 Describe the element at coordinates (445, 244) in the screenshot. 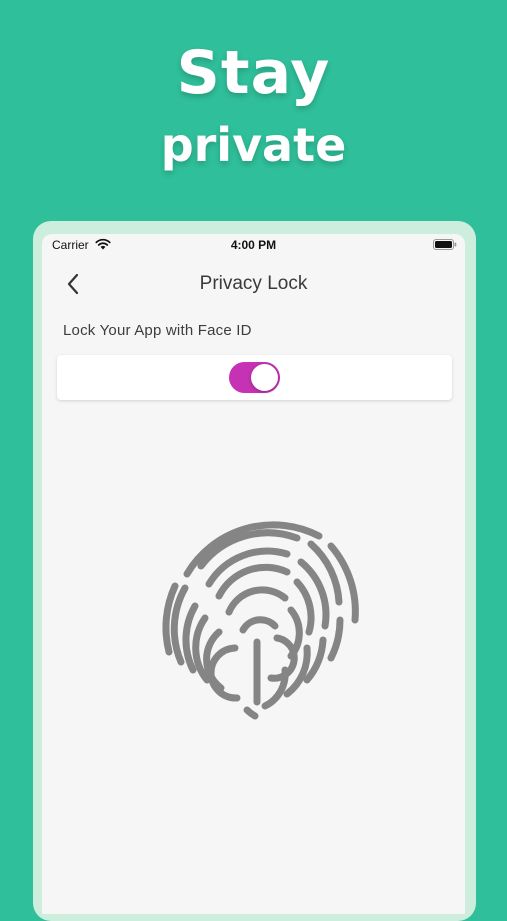

I see `battery-icon` at that location.